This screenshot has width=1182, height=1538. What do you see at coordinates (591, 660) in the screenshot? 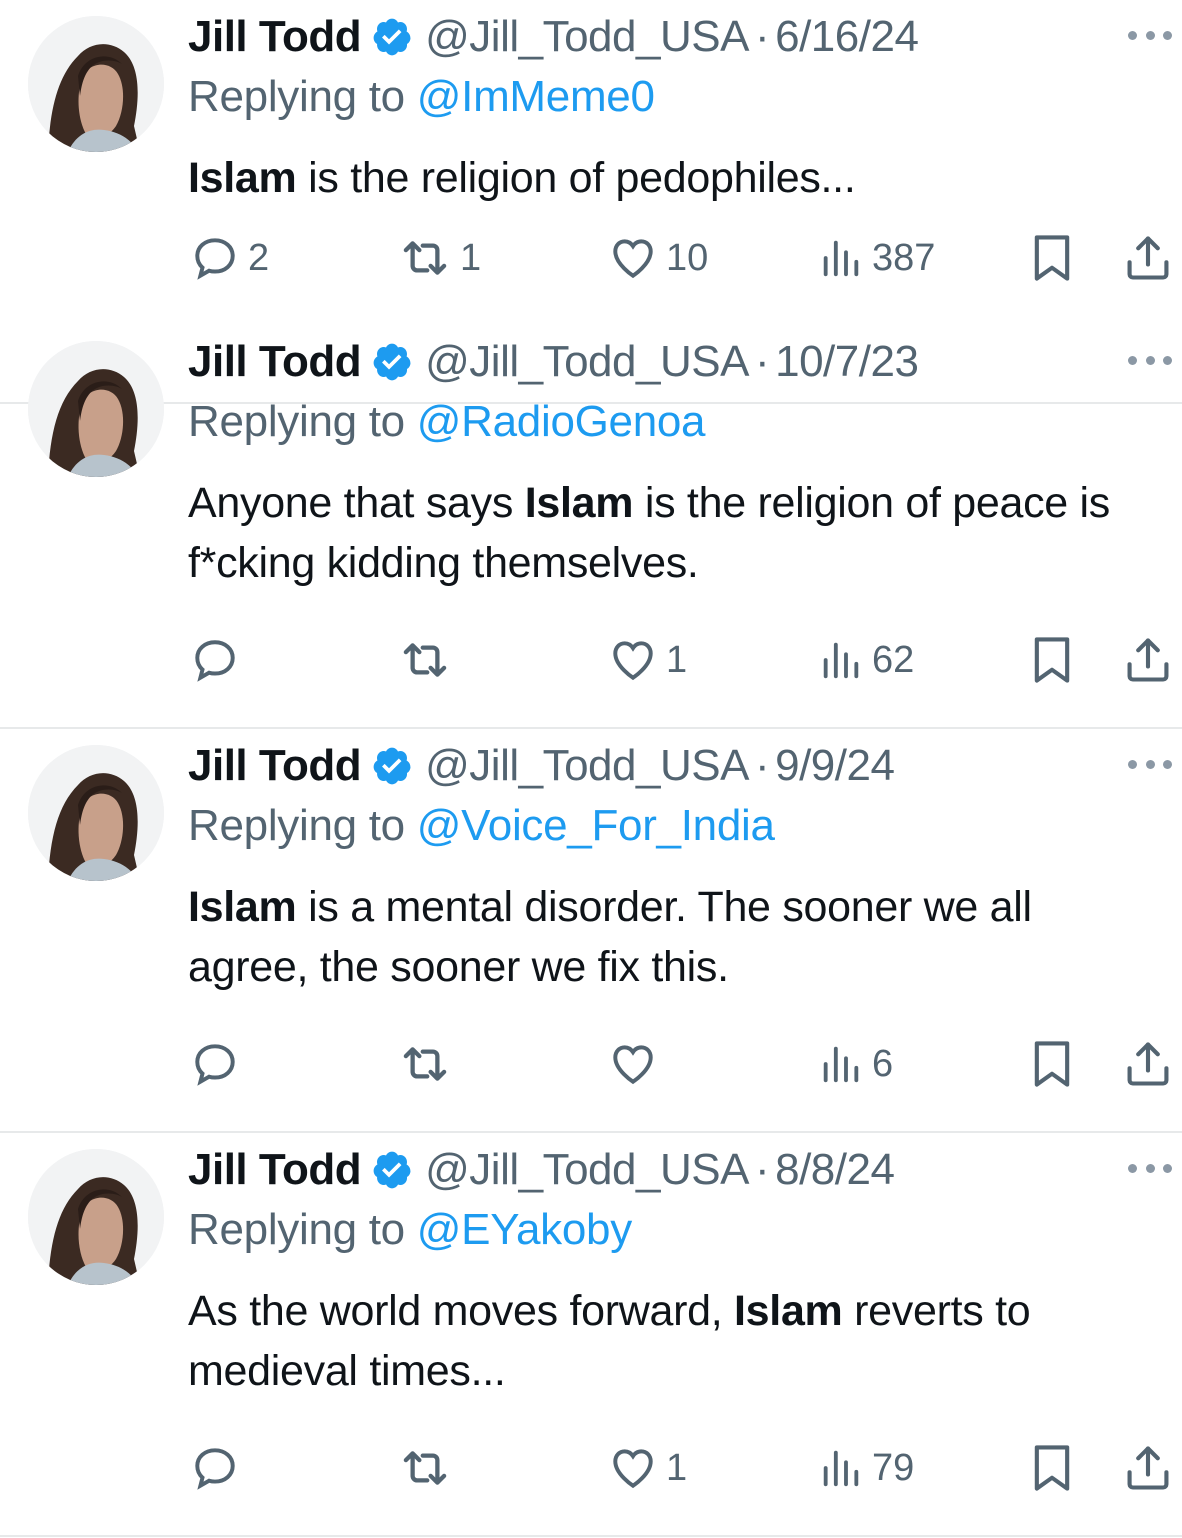
I see `tweet-actions: 1 62` at bounding box center [591, 660].